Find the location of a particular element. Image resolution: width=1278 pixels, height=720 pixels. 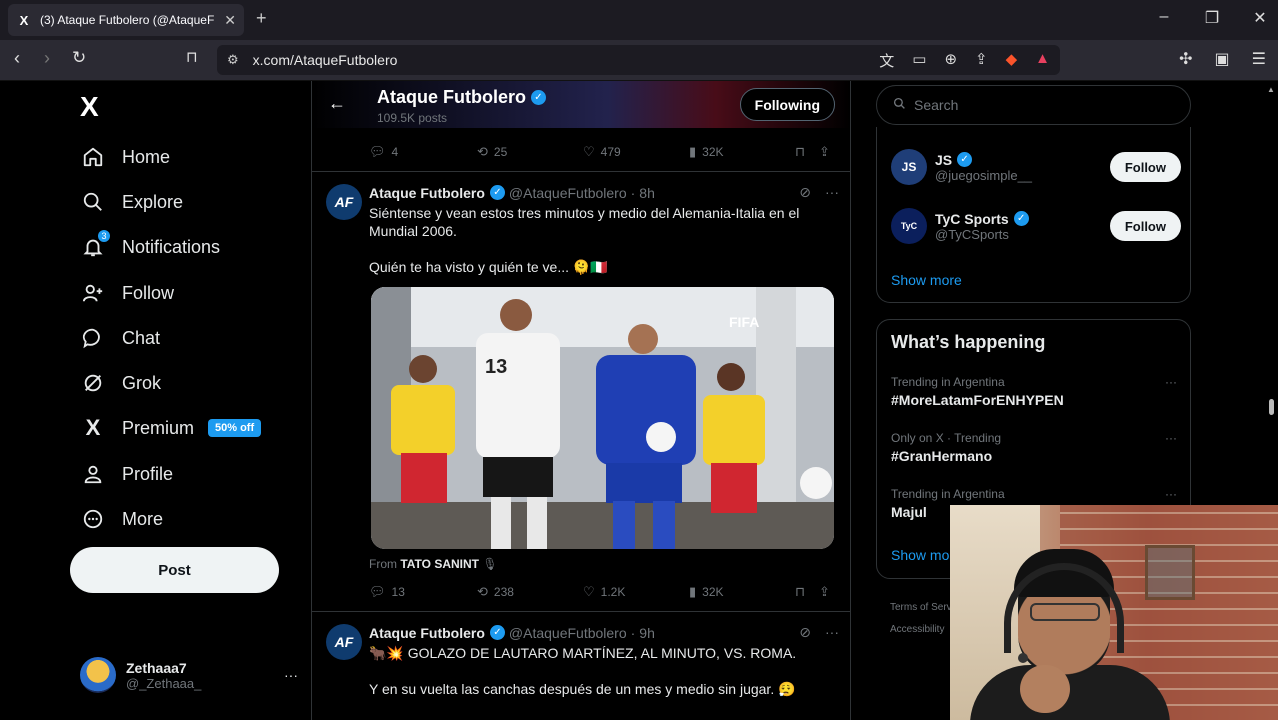

site-settings-icon: ⚙ is located at coordinates (233, 60).